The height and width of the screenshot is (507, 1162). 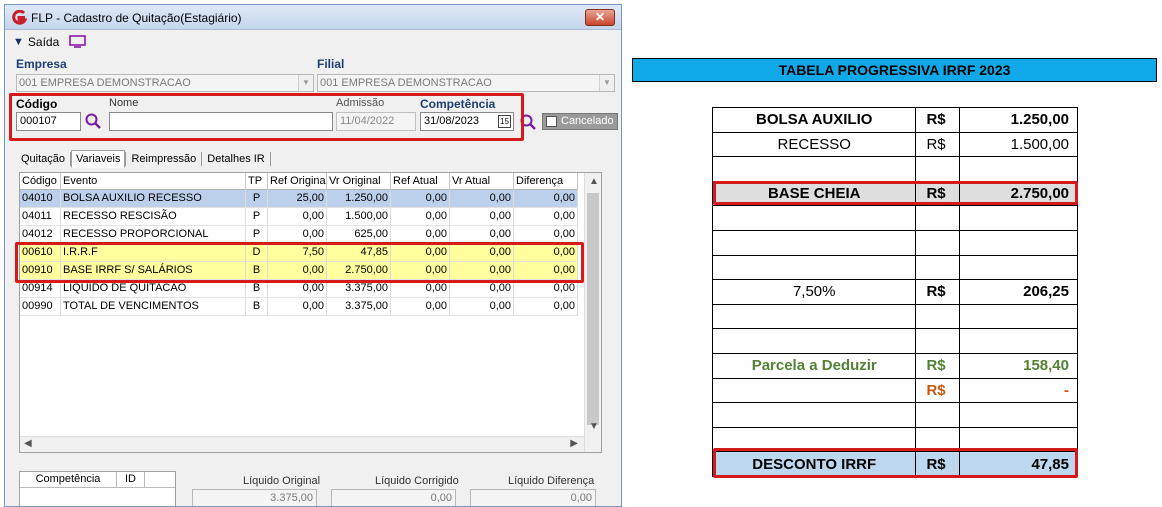 What do you see at coordinates (406, 83) in the screenshot?
I see `filial-value: 001 EMPRESA DEMONSTRACAO` at bounding box center [406, 83].